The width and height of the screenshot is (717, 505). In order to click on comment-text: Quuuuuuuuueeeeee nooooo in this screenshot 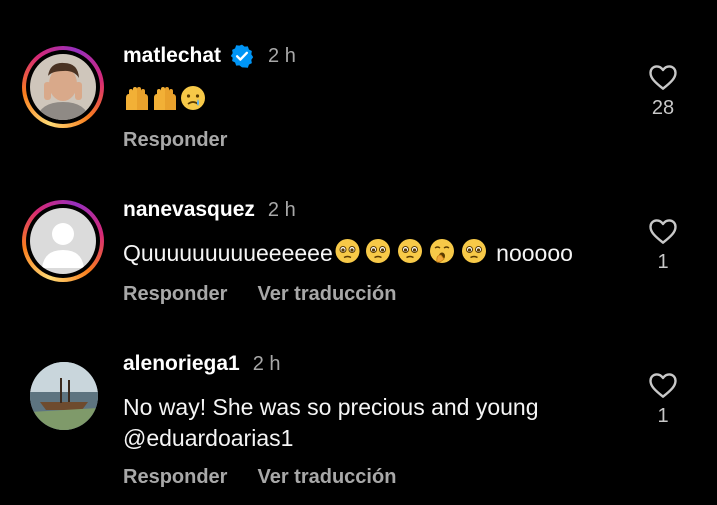, I will do `click(348, 253)`.